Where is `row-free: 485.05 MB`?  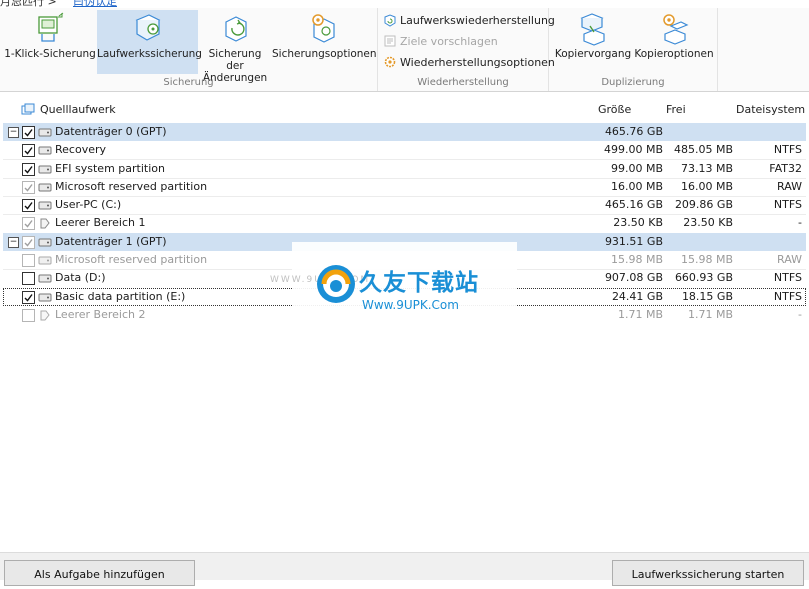 row-free: 485.05 MB is located at coordinates (703, 149).